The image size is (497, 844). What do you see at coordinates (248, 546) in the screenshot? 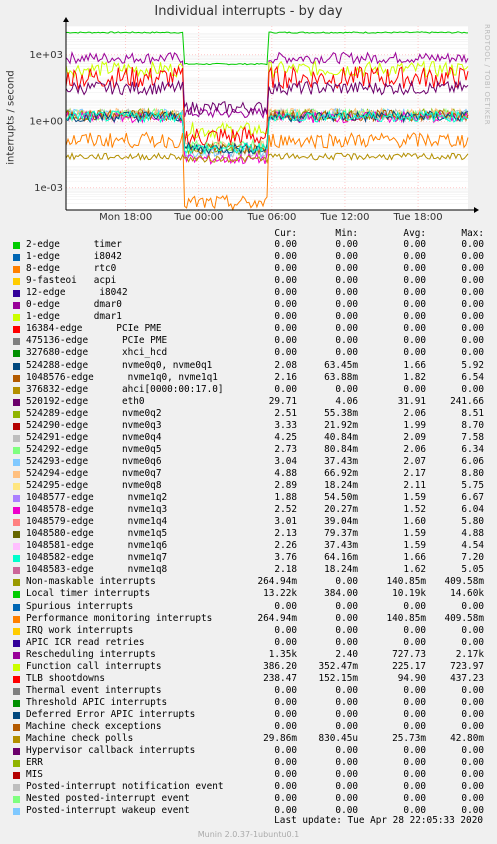
I see `legend-row: 1048581-edge nvme1q6 2.26 37.43m 1.59 4.54` at bounding box center [248, 546].